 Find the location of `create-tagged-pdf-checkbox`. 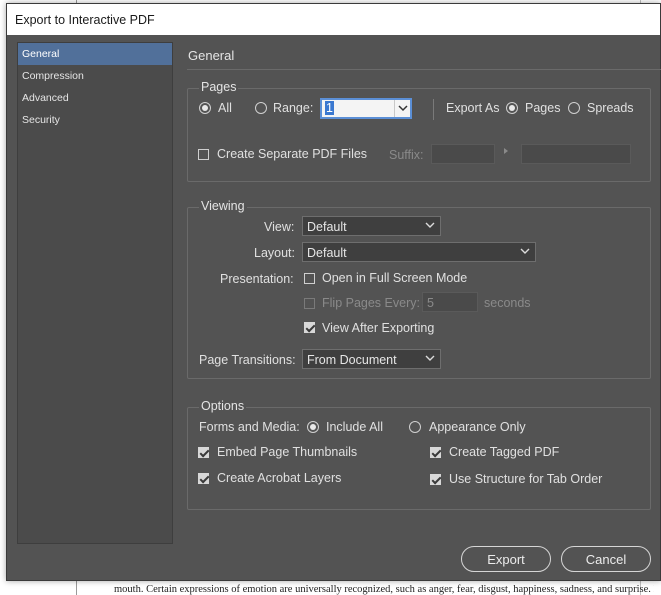

create-tagged-pdf-checkbox is located at coordinates (435, 452).